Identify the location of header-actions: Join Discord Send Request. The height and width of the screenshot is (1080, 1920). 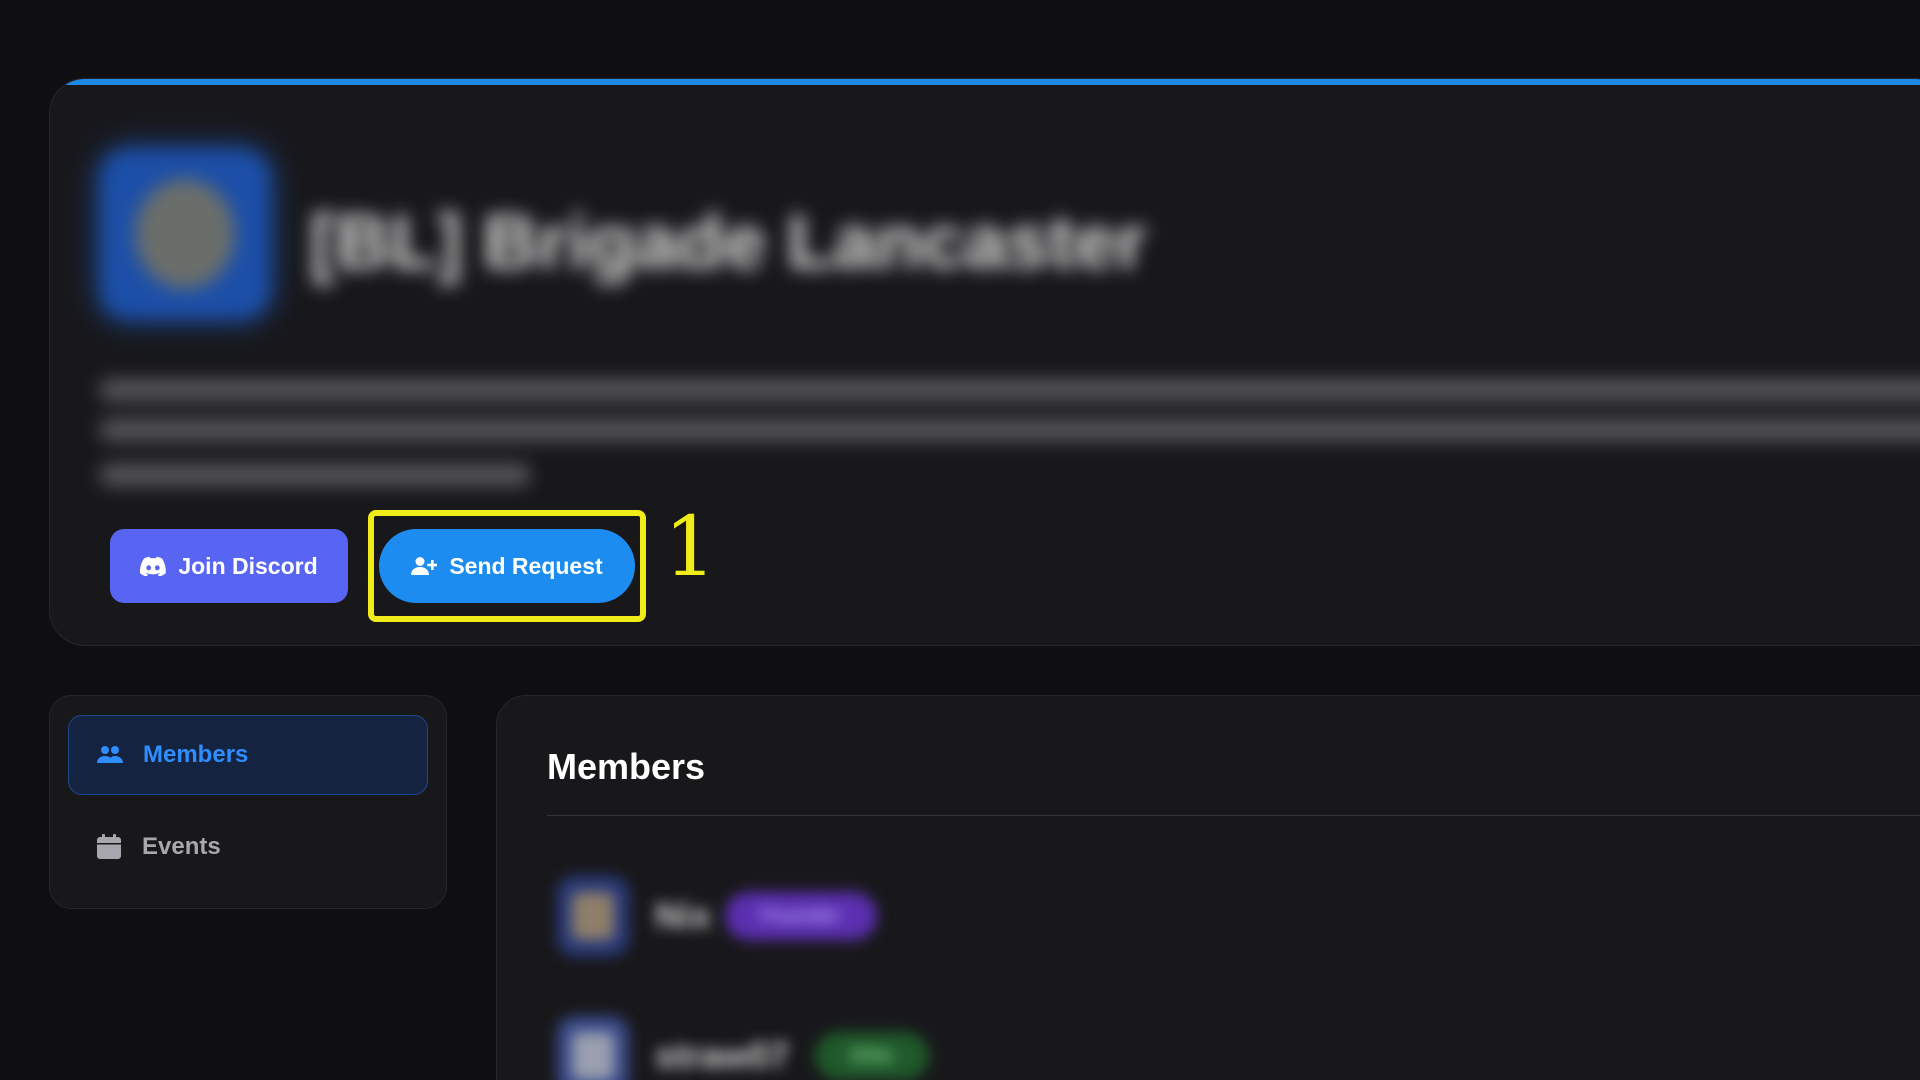
(378, 566).